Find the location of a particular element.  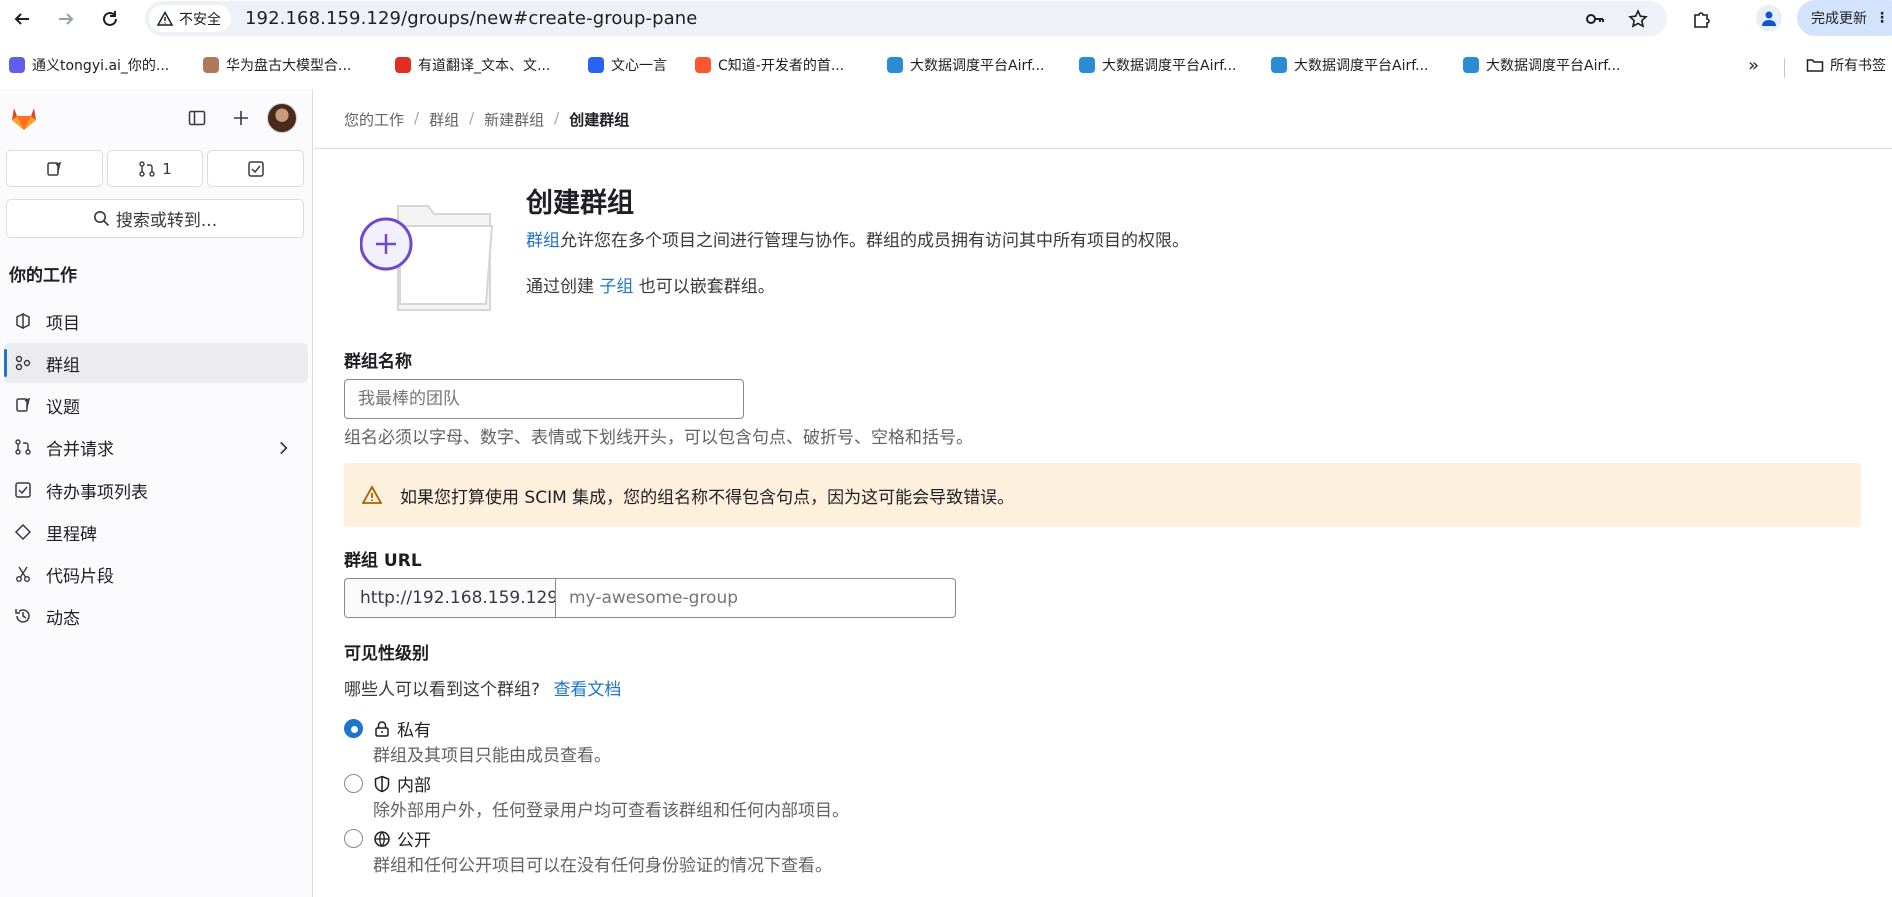

bookmark-item: 文心一言 is located at coordinates (627, 65).